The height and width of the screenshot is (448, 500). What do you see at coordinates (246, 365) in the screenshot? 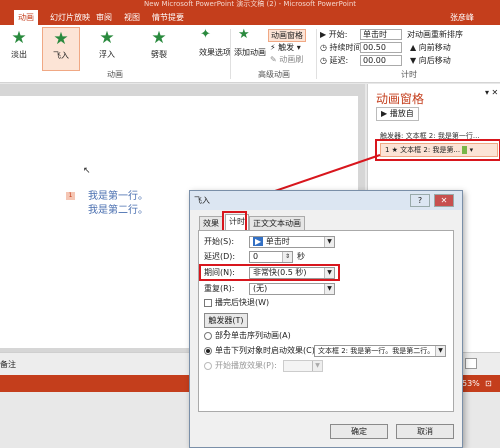
I see `option-play-effect-label: 开始播放效果(P):` at bounding box center [246, 365].